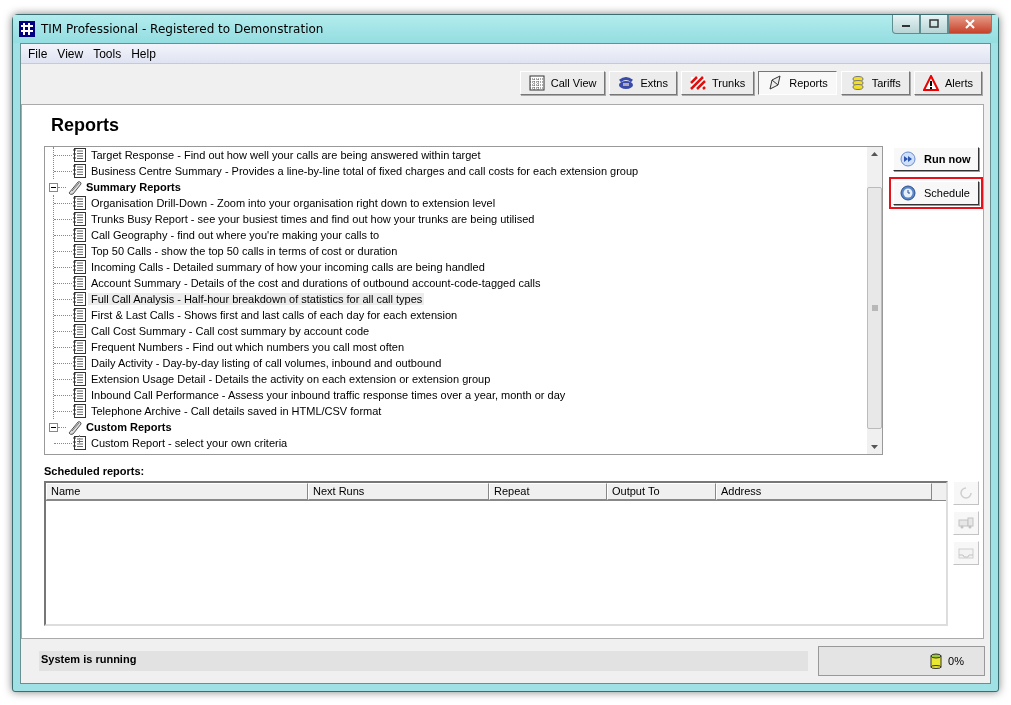  Describe the element at coordinates (266, 363) in the screenshot. I see `tree-item: Daily Activity - Day-by-day listing of call volumes, inbound and outbound` at that location.